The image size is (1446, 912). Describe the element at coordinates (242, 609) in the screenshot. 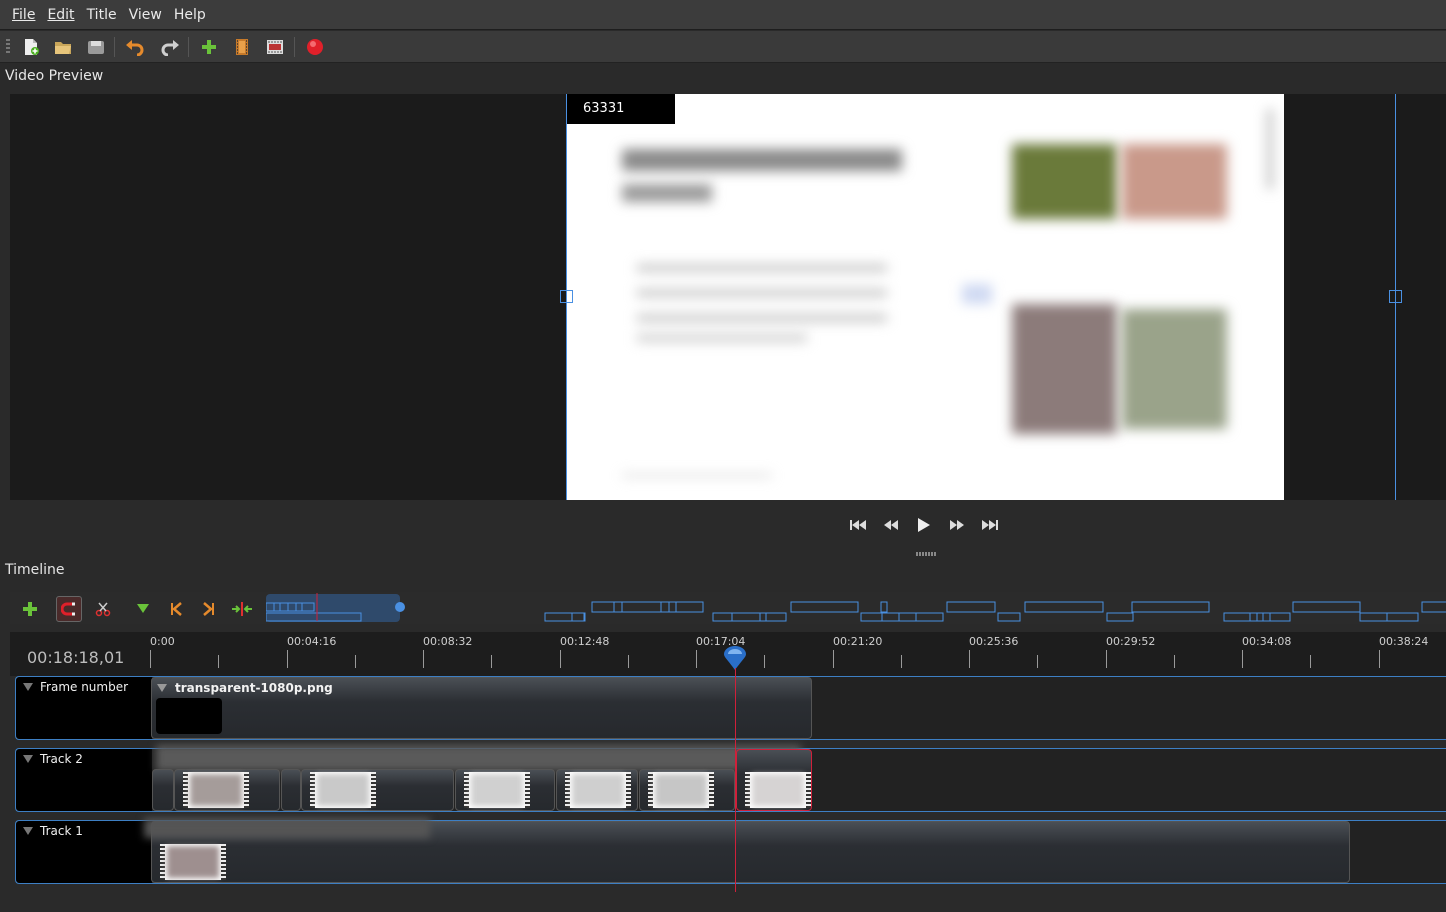

I see `center-playhead-icon` at that location.